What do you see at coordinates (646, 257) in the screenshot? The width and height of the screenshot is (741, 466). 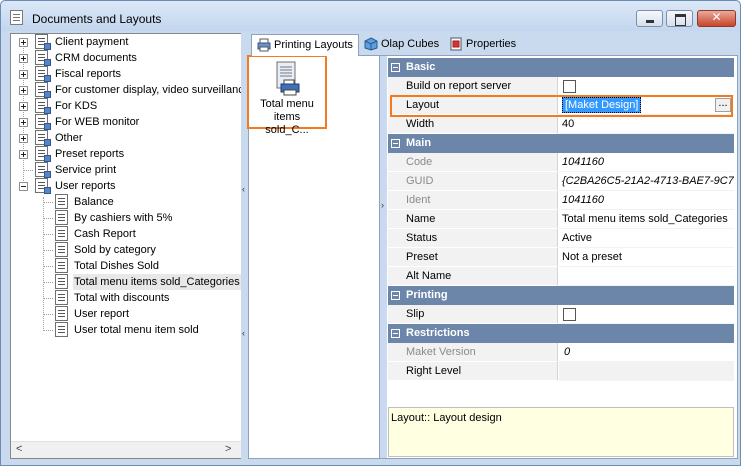 I see `property-value: Not a preset` at bounding box center [646, 257].